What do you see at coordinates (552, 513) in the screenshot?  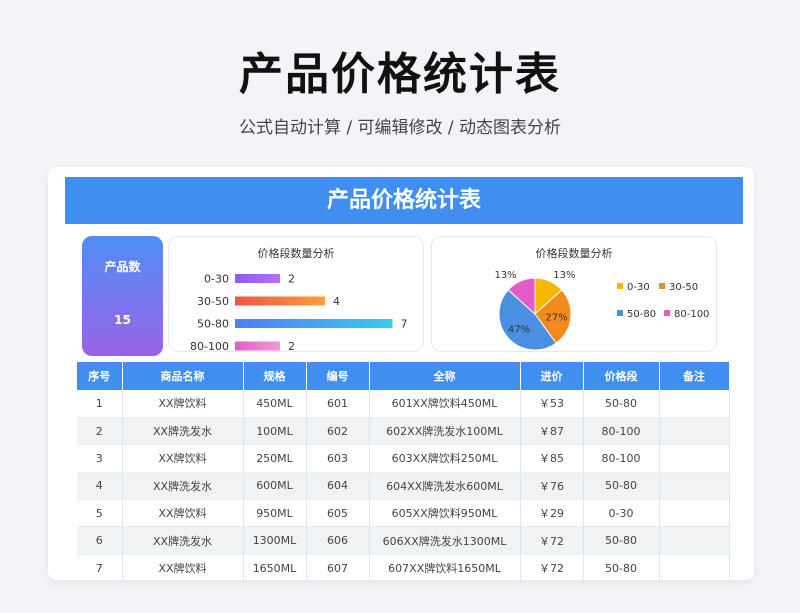 I see `table-cell: ￥29` at bounding box center [552, 513].